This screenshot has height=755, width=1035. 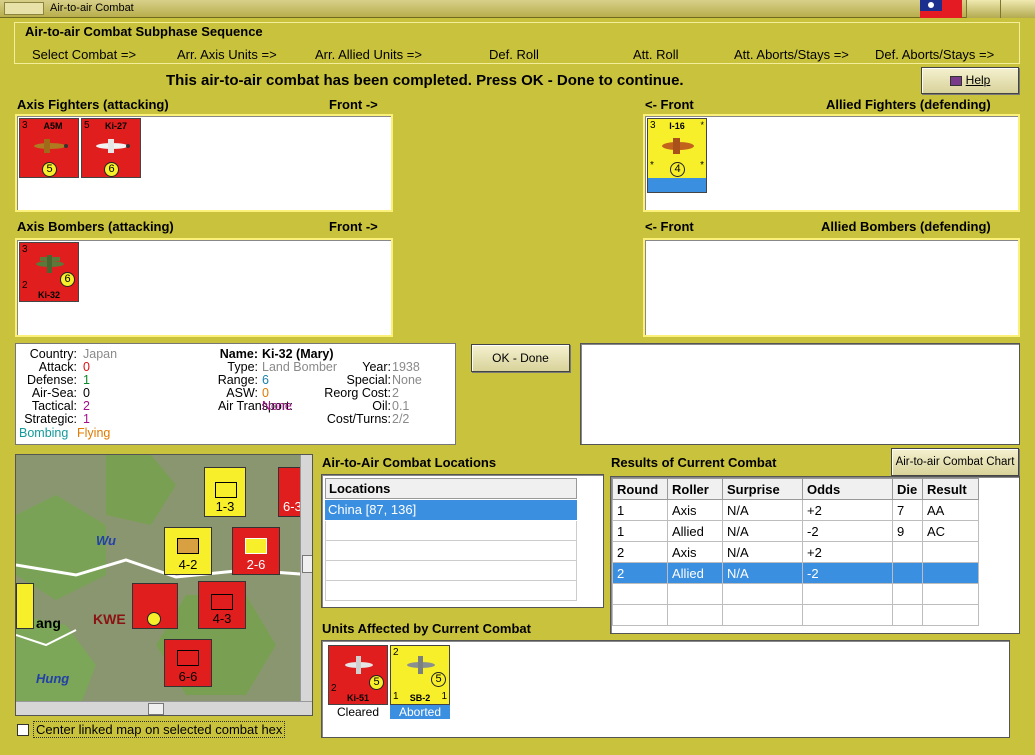 What do you see at coordinates (669, 226) in the screenshot?
I see `allied-bombers-front: <- Front` at bounding box center [669, 226].